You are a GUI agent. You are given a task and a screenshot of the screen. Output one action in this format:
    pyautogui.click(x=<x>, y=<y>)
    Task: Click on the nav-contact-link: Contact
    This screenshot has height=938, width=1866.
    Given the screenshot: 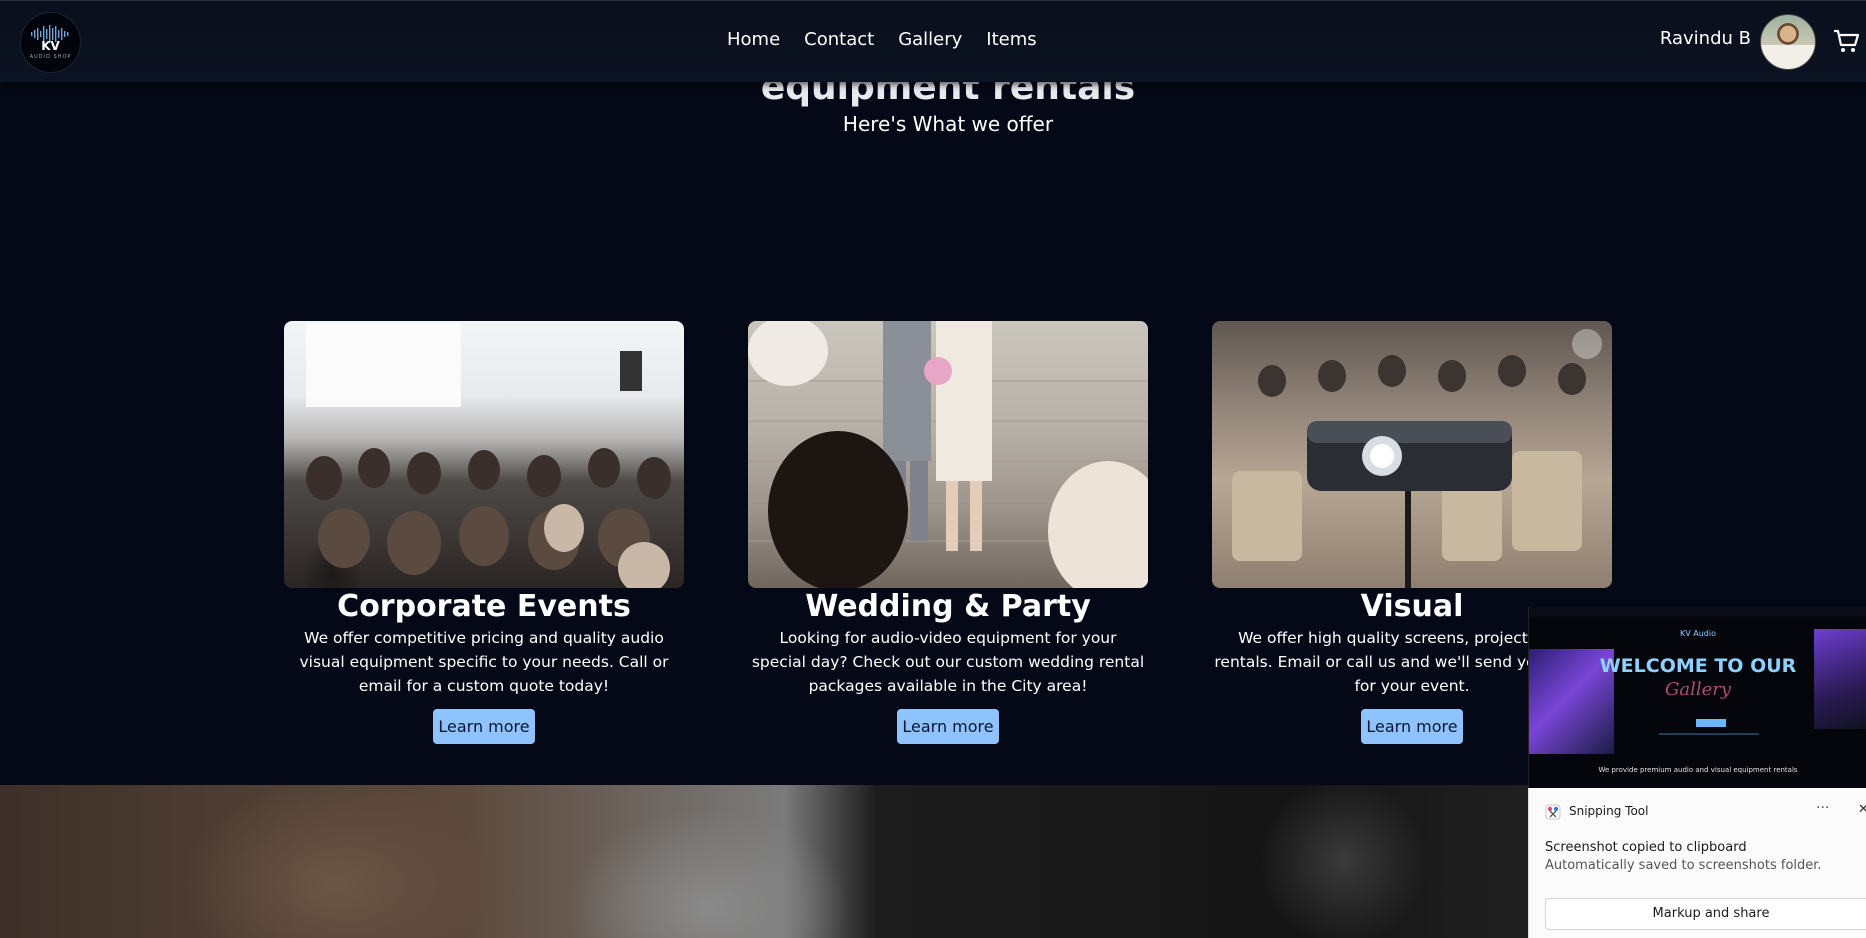 What is the action you would take?
    pyautogui.click(x=839, y=39)
    